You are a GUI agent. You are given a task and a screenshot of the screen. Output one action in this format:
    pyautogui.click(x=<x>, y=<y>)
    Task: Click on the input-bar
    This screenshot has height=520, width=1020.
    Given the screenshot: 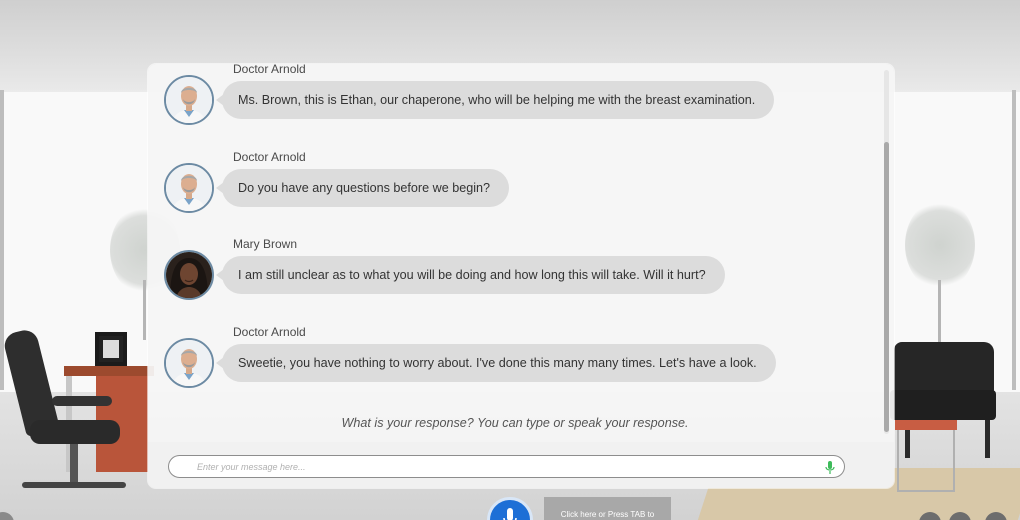 What is the action you would take?
    pyautogui.click(x=521, y=465)
    